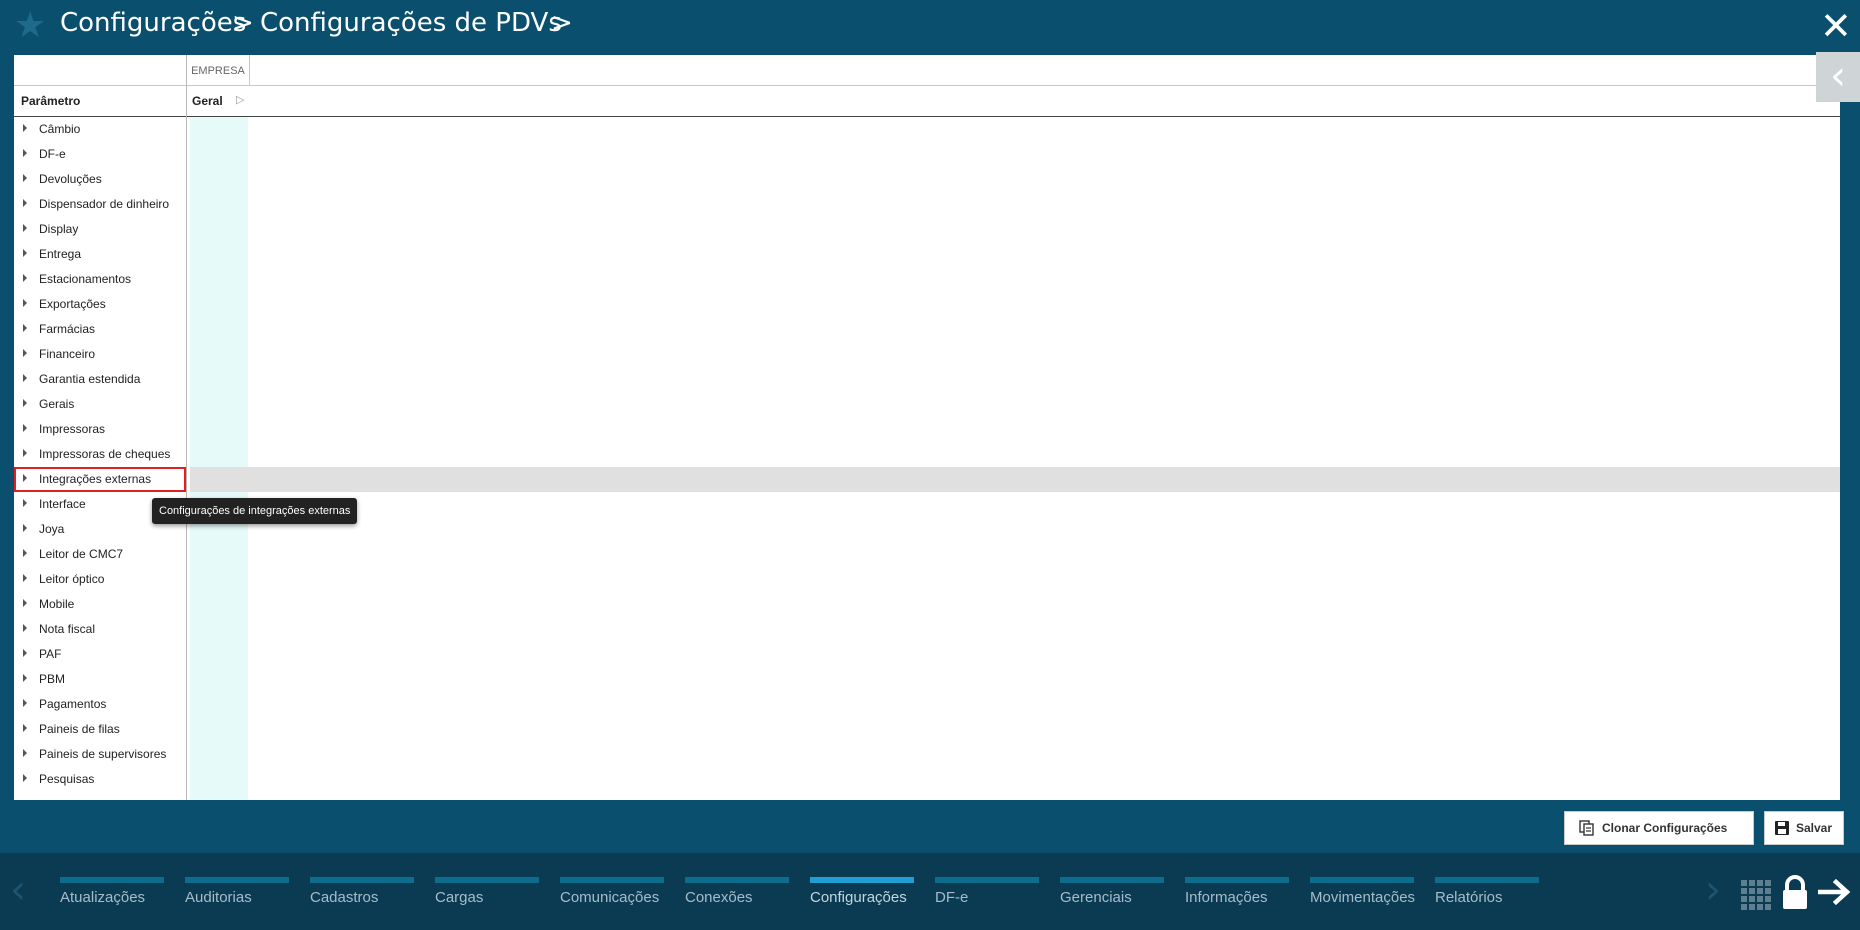 Image resolution: width=1860 pixels, height=930 pixels. Describe the element at coordinates (1586, 828) in the screenshot. I see `clone-icon` at that location.